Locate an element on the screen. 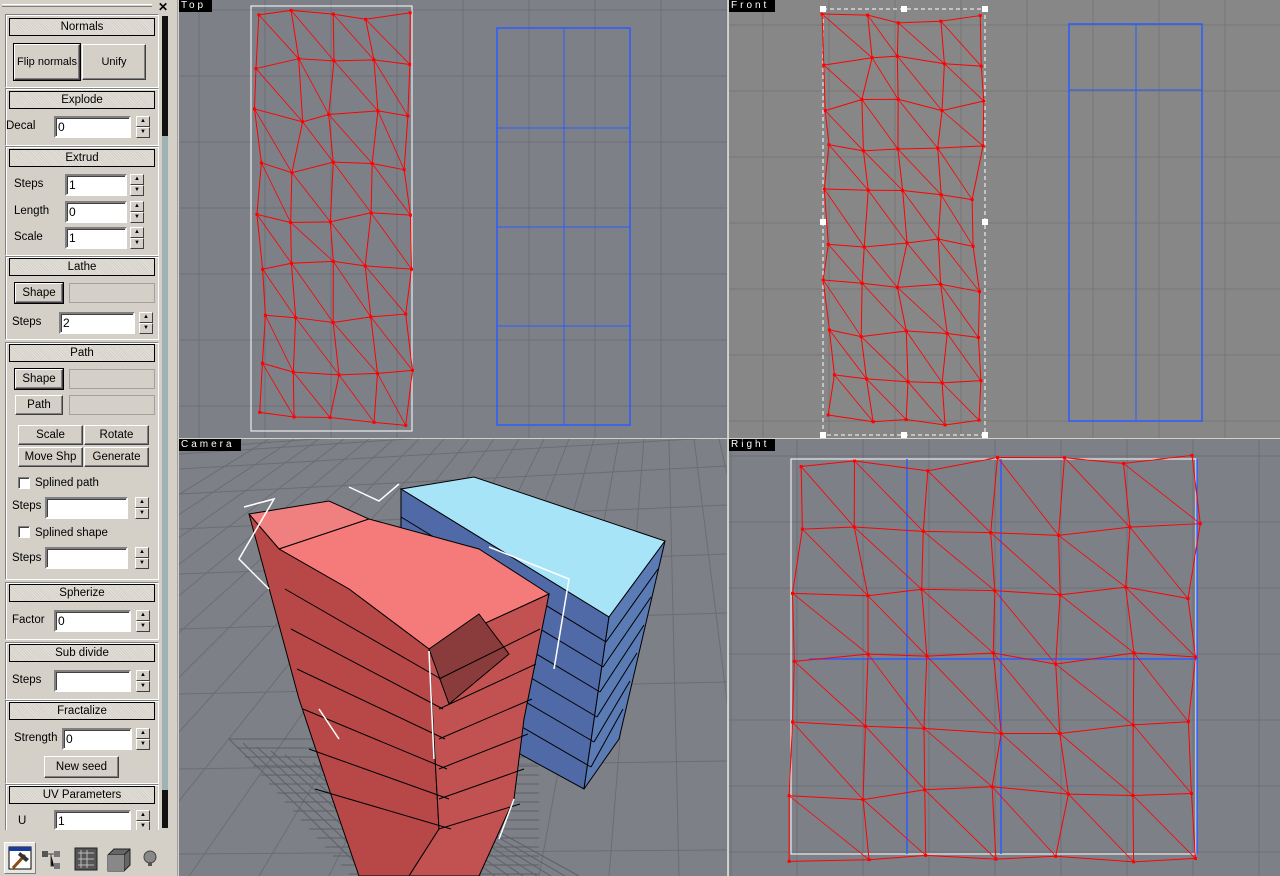 The width and height of the screenshot is (1280, 876). extrude-steps-spinner: ▲ ▼ is located at coordinates (137, 185).